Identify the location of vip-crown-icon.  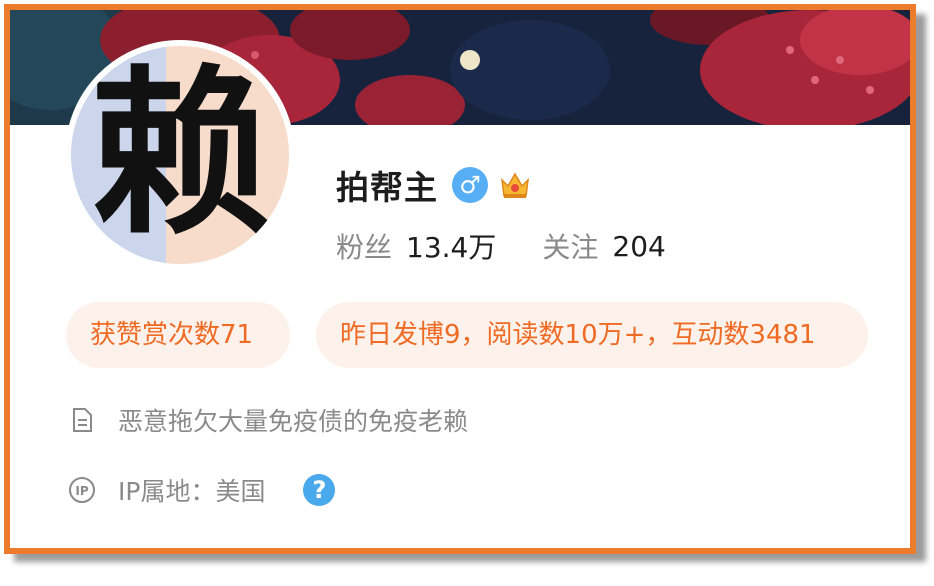
(515, 185).